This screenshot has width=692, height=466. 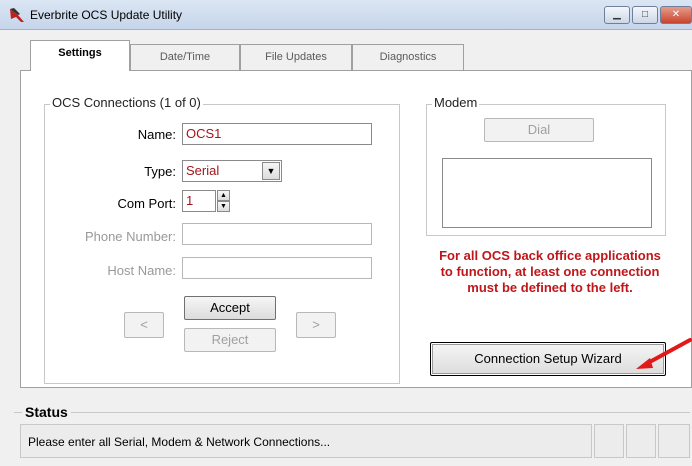 I want to click on annotation-arrow, so click(x=664, y=353).